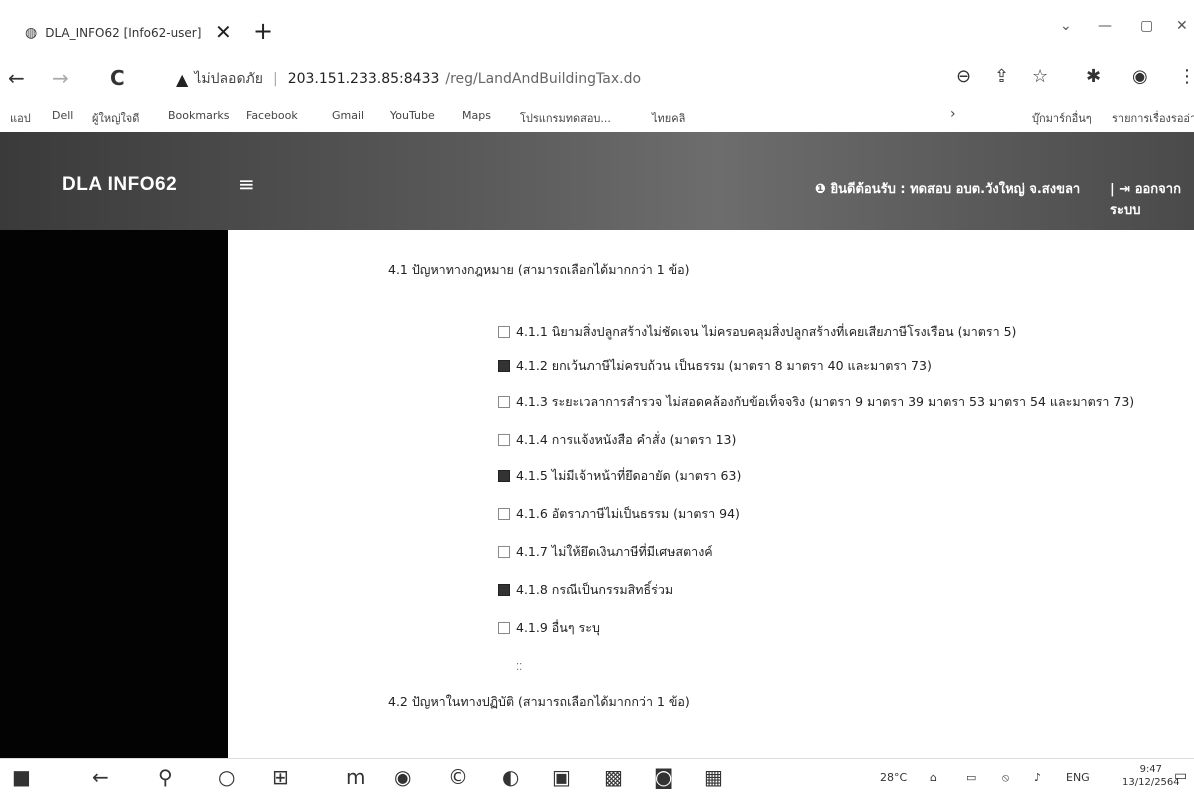 Image resolution: width=1194 pixels, height=795 pixels. Describe the element at coordinates (348, 115) in the screenshot. I see `bookmark-gmail: Gmail` at that location.